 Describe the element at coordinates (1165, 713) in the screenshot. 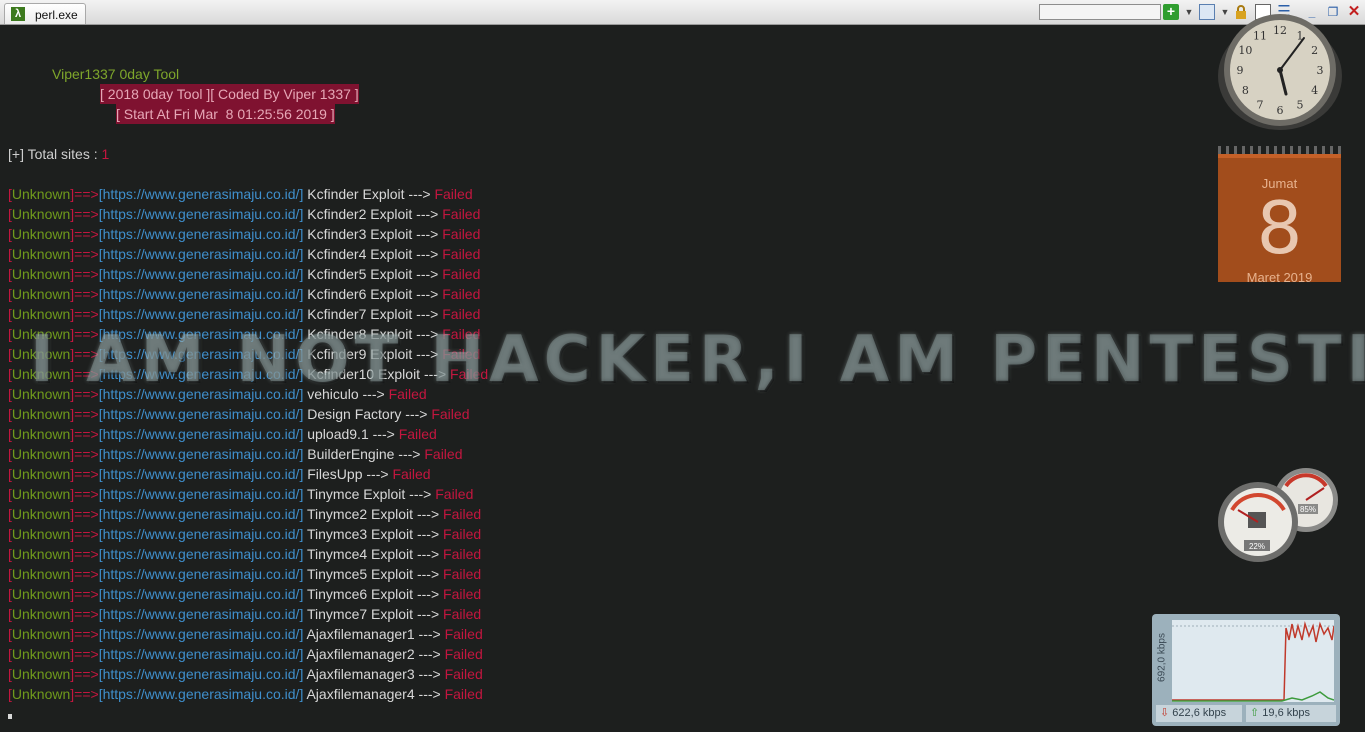

I see `arrow-down-icon: ⇩` at that location.